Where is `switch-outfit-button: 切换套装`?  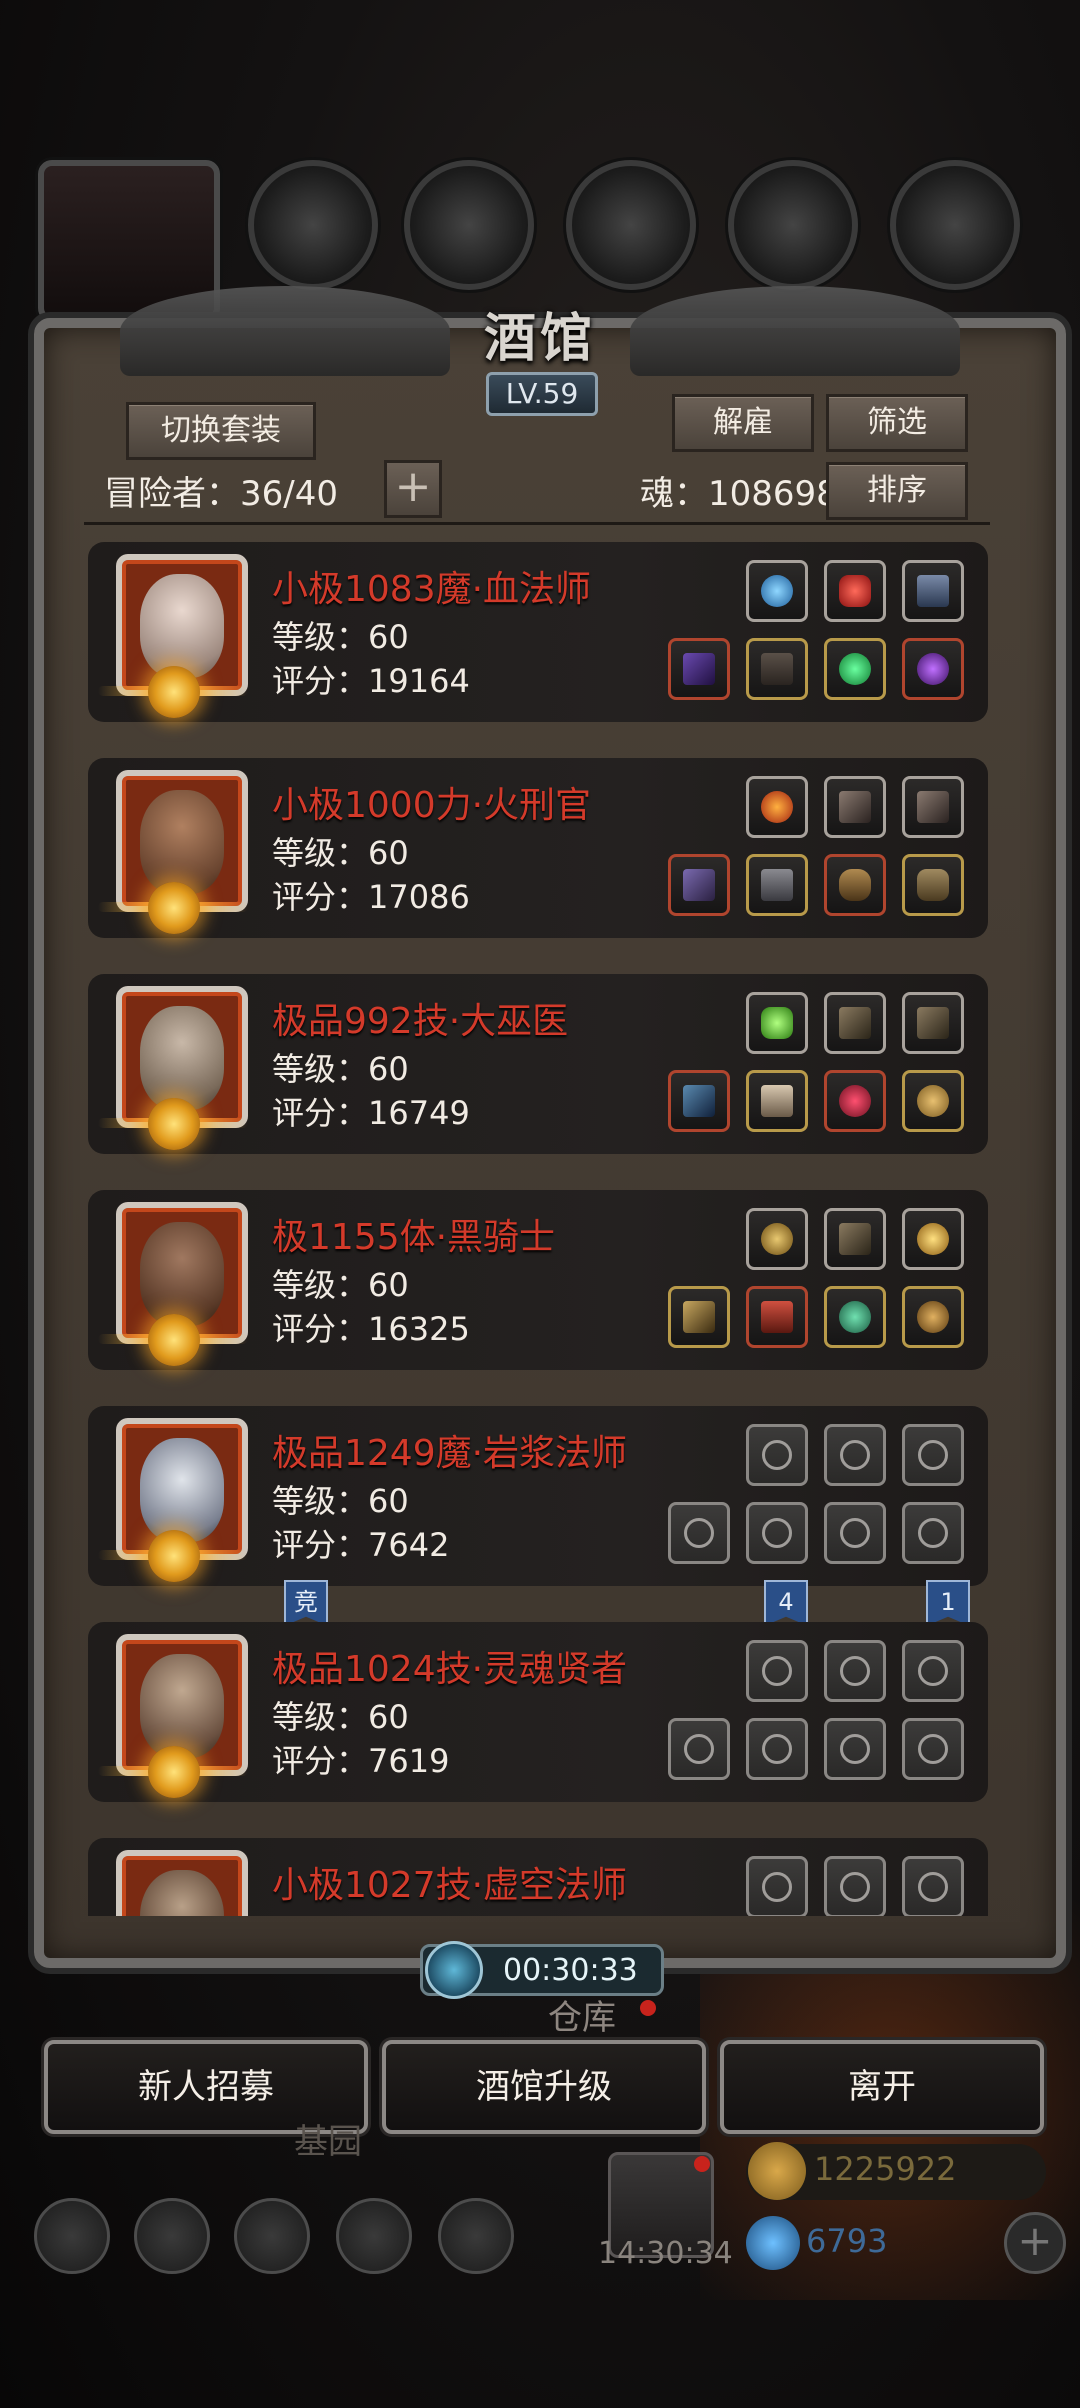
switch-outfit-button: 切换套装 is located at coordinates (221, 431).